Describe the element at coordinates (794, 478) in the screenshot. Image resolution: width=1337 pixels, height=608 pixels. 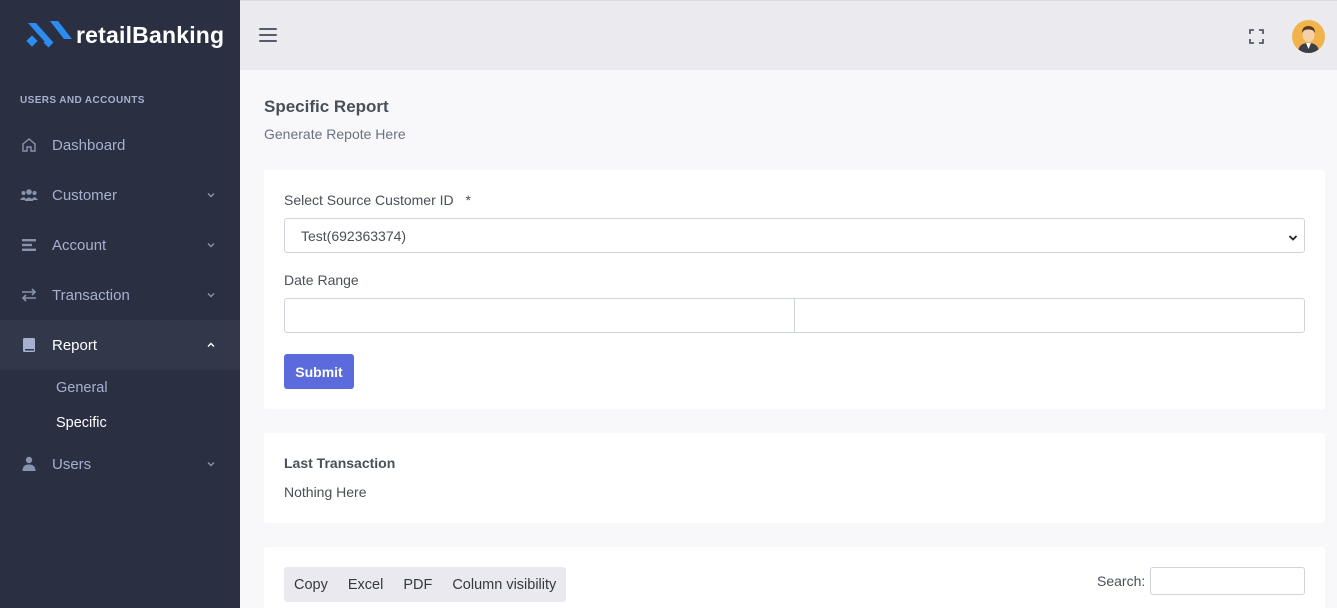
I see `last-transaction-card: Last Transaction Nothing Here` at that location.